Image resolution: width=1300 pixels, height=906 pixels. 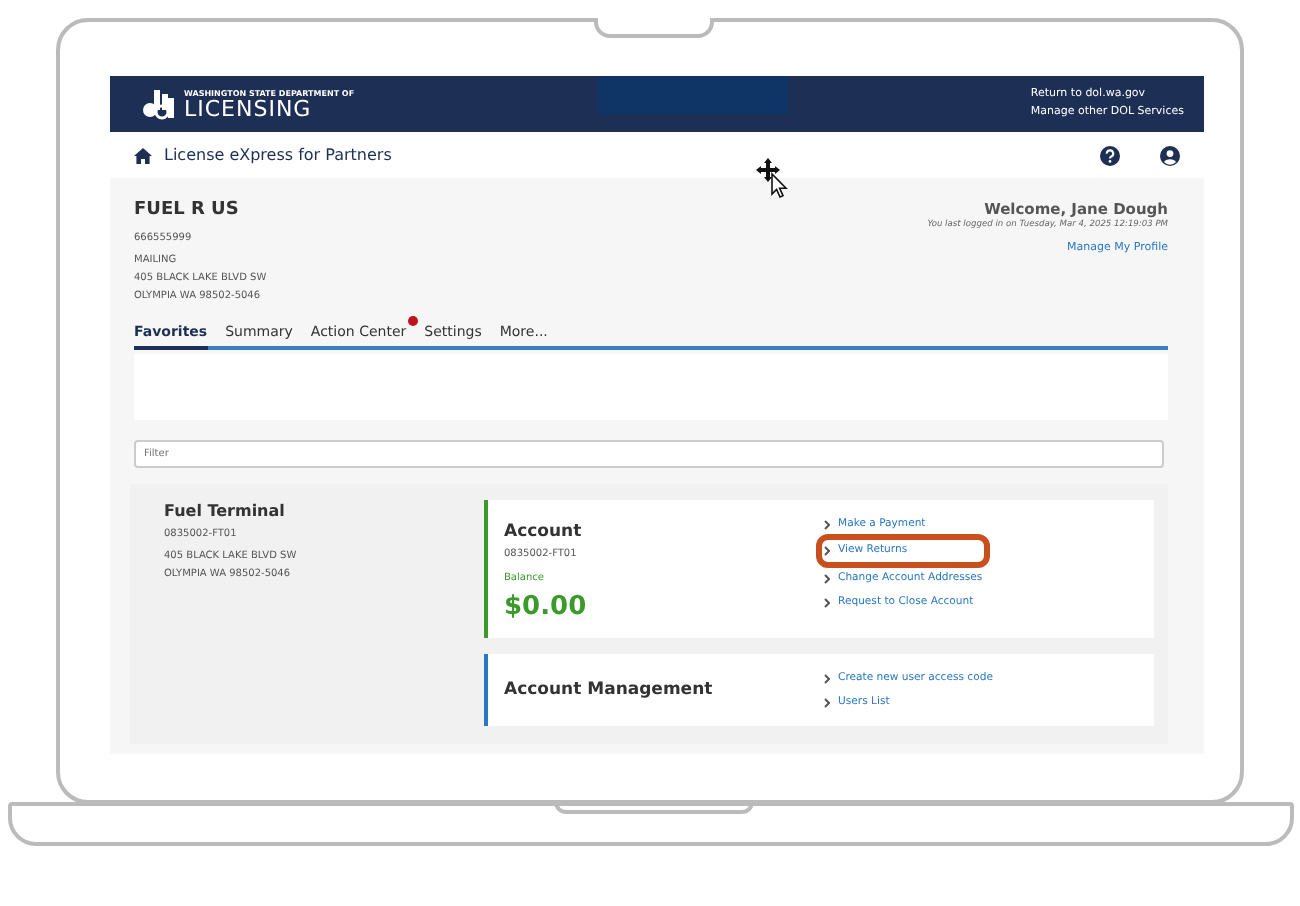 I want to click on location-name: Fuel Terminal, so click(x=225, y=512).